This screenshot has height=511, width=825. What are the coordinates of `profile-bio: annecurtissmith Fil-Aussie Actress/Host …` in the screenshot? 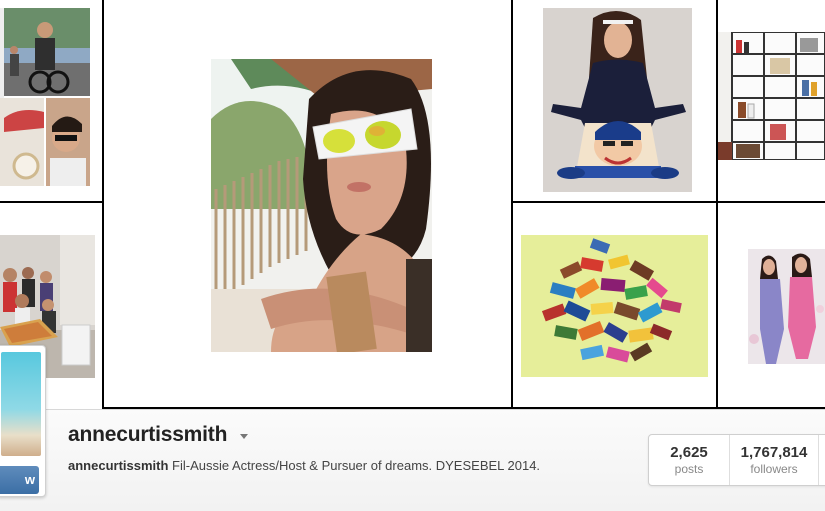 It's located at (304, 465).